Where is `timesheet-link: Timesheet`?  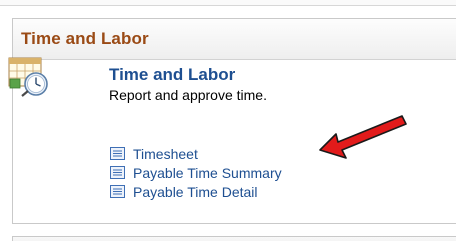
timesheet-link: Timesheet is located at coordinates (196, 153).